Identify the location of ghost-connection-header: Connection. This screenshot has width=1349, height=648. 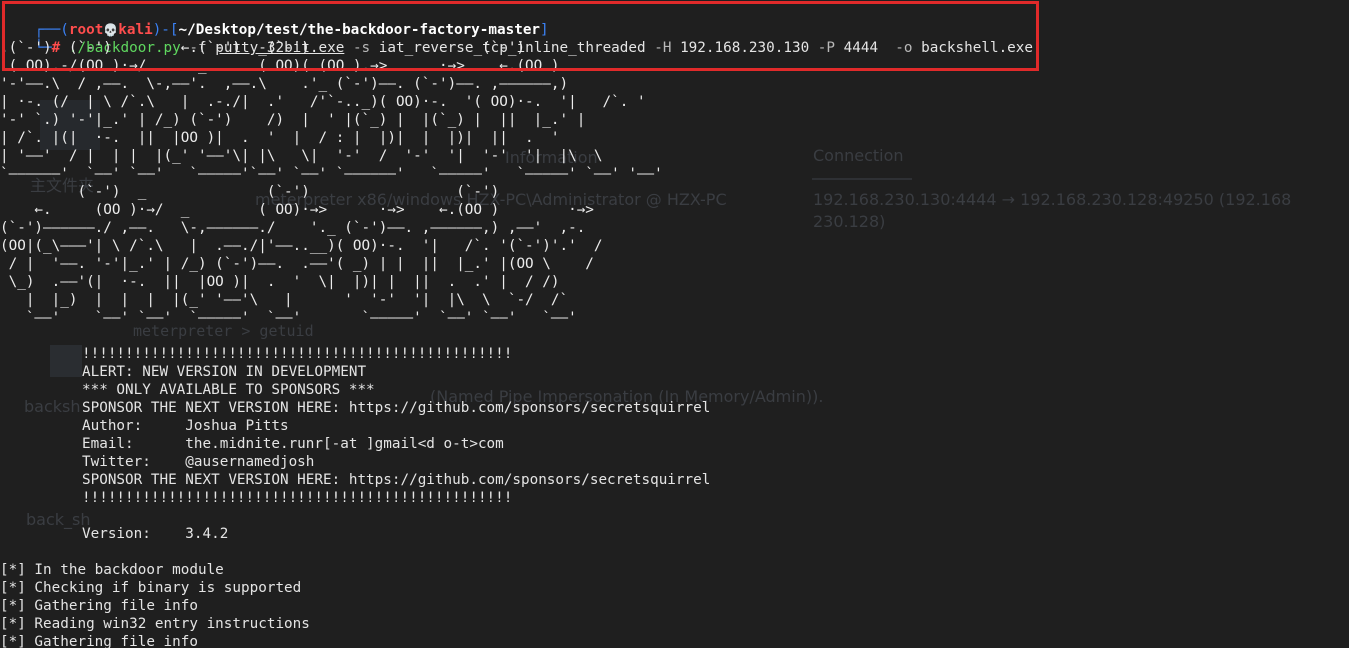
(858, 155).